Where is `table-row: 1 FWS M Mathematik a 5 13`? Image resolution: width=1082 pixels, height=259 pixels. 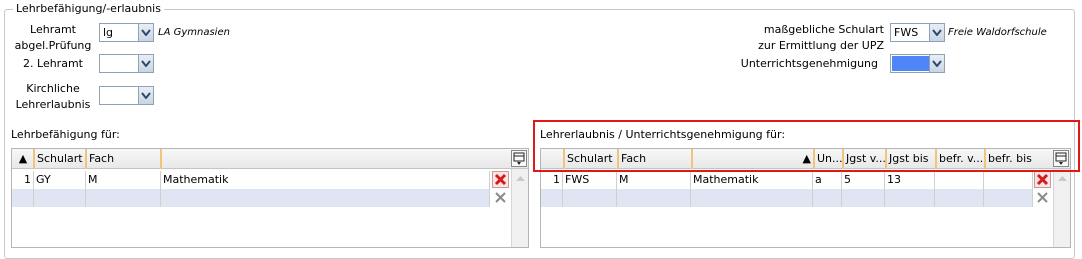
table-row: 1 FWS M Mathematik a 5 13 is located at coordinates (787, 180).